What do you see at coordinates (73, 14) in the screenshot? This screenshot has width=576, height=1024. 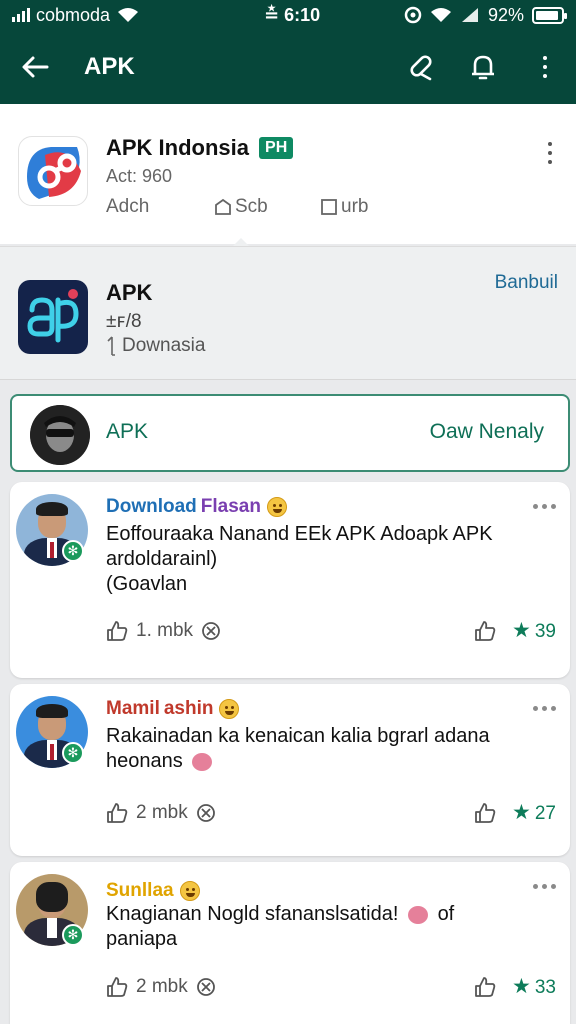 I see `carrier-name: cobmoda` at bounding box center [73, 14].